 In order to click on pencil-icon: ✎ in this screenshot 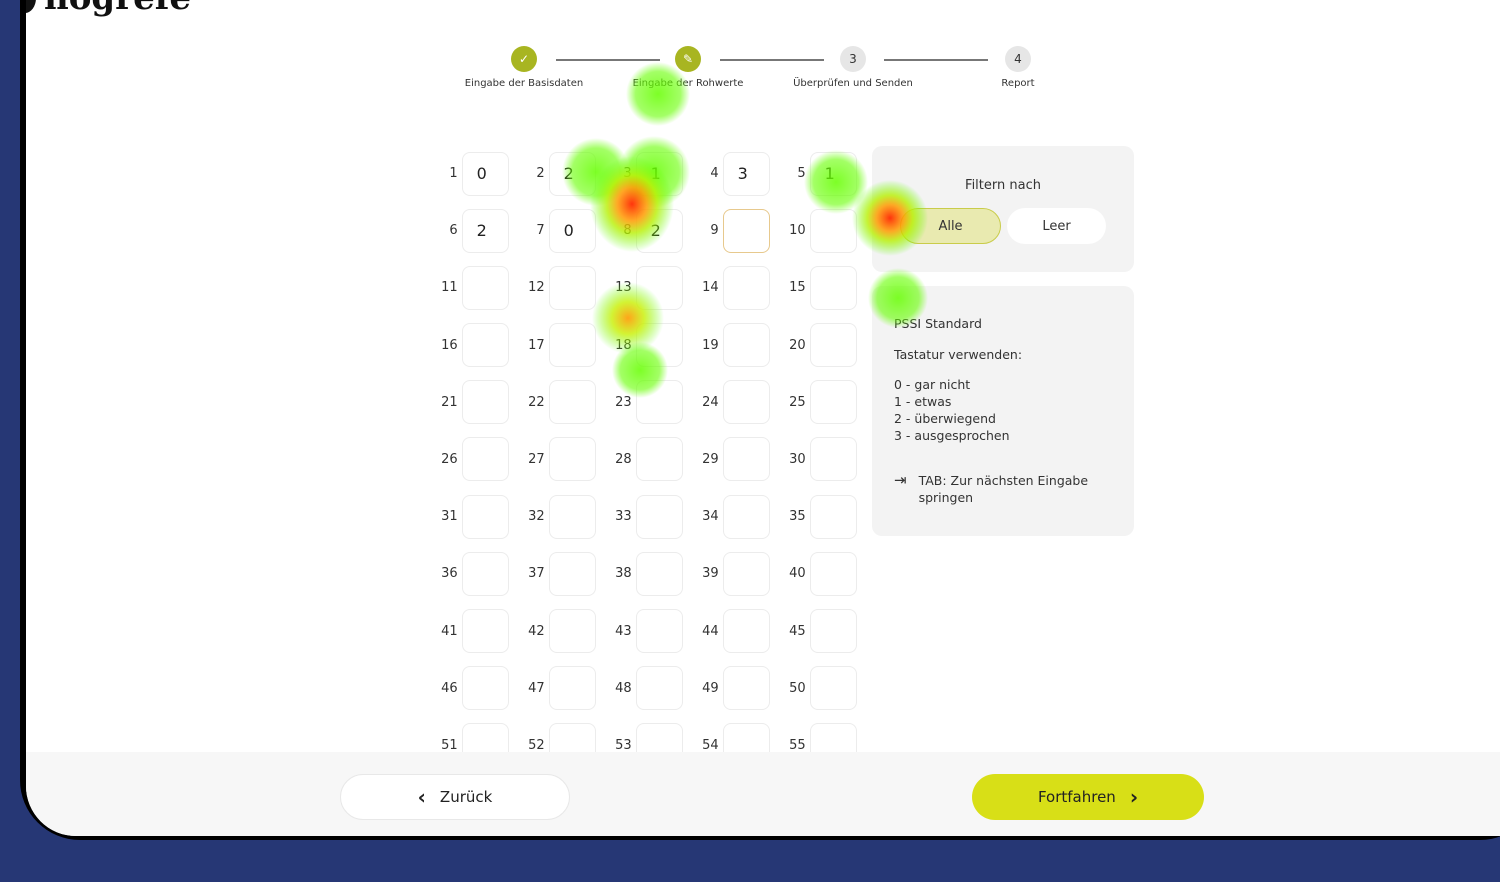, I will do `click(688, 59)`.